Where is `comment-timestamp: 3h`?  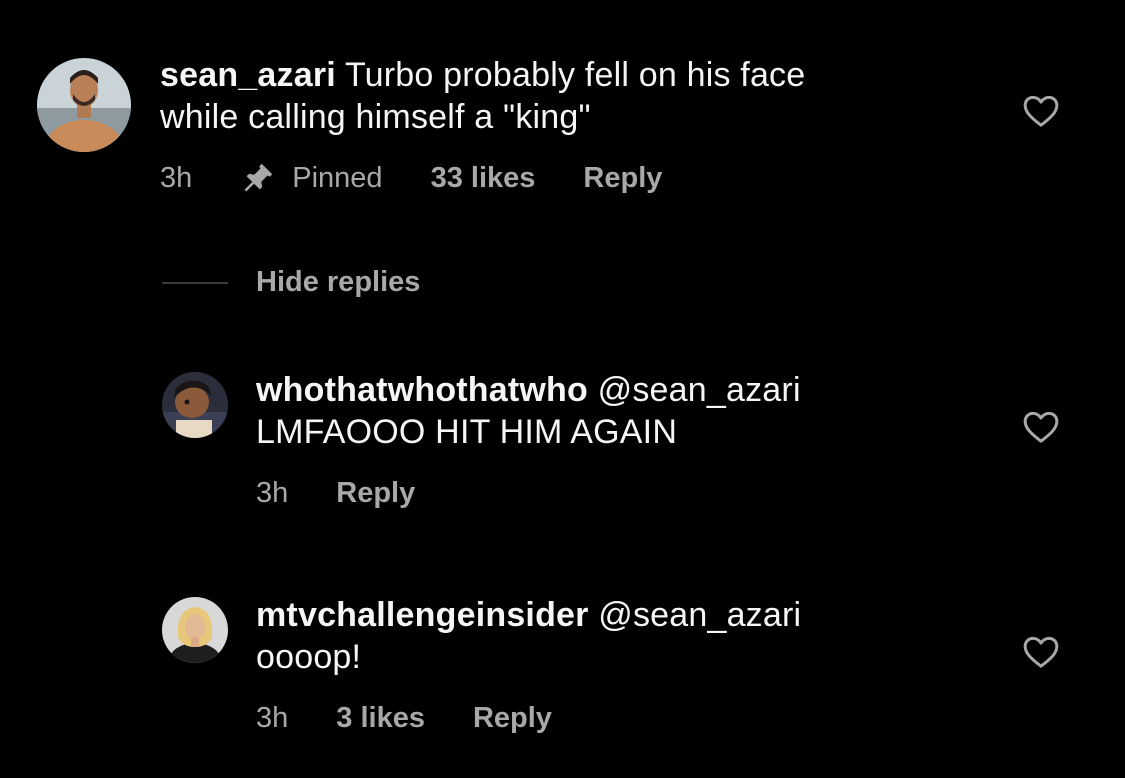 comment-timestamp: 3h is located at coordinates (176, 177).